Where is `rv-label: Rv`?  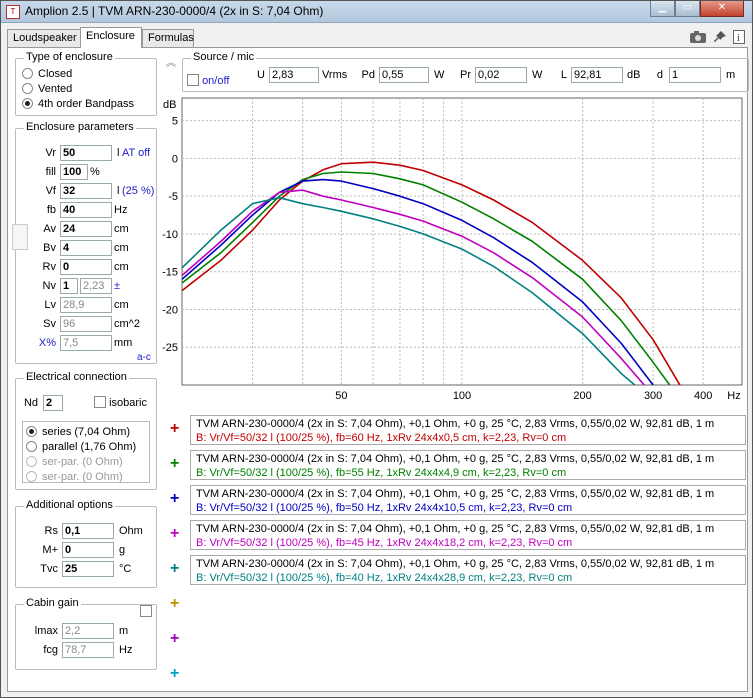 rv-label: Rv is located at coordinates (49, 267).